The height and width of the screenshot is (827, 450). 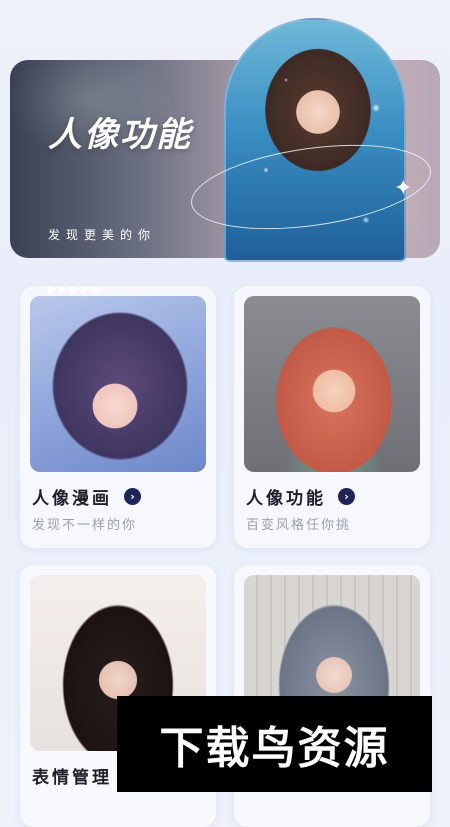 What do you see at coordinates (85, 525) in the screenshot?
I see `card-subtitle: 发现不一样的你` at bounding box center [85, 525].